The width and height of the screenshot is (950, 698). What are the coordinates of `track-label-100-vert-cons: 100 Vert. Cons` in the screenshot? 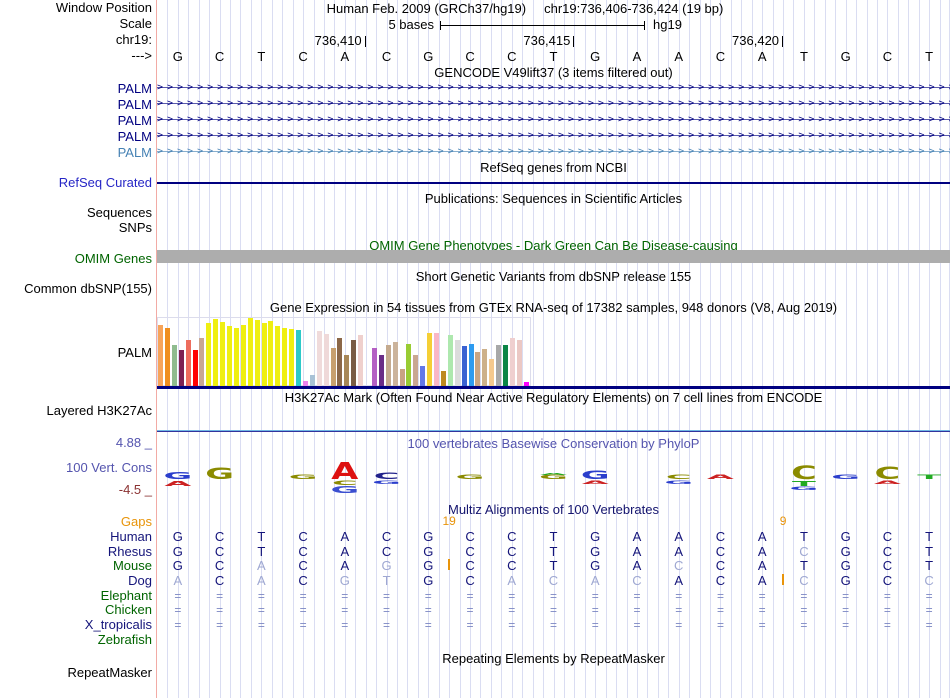 It's located at (76, 468).